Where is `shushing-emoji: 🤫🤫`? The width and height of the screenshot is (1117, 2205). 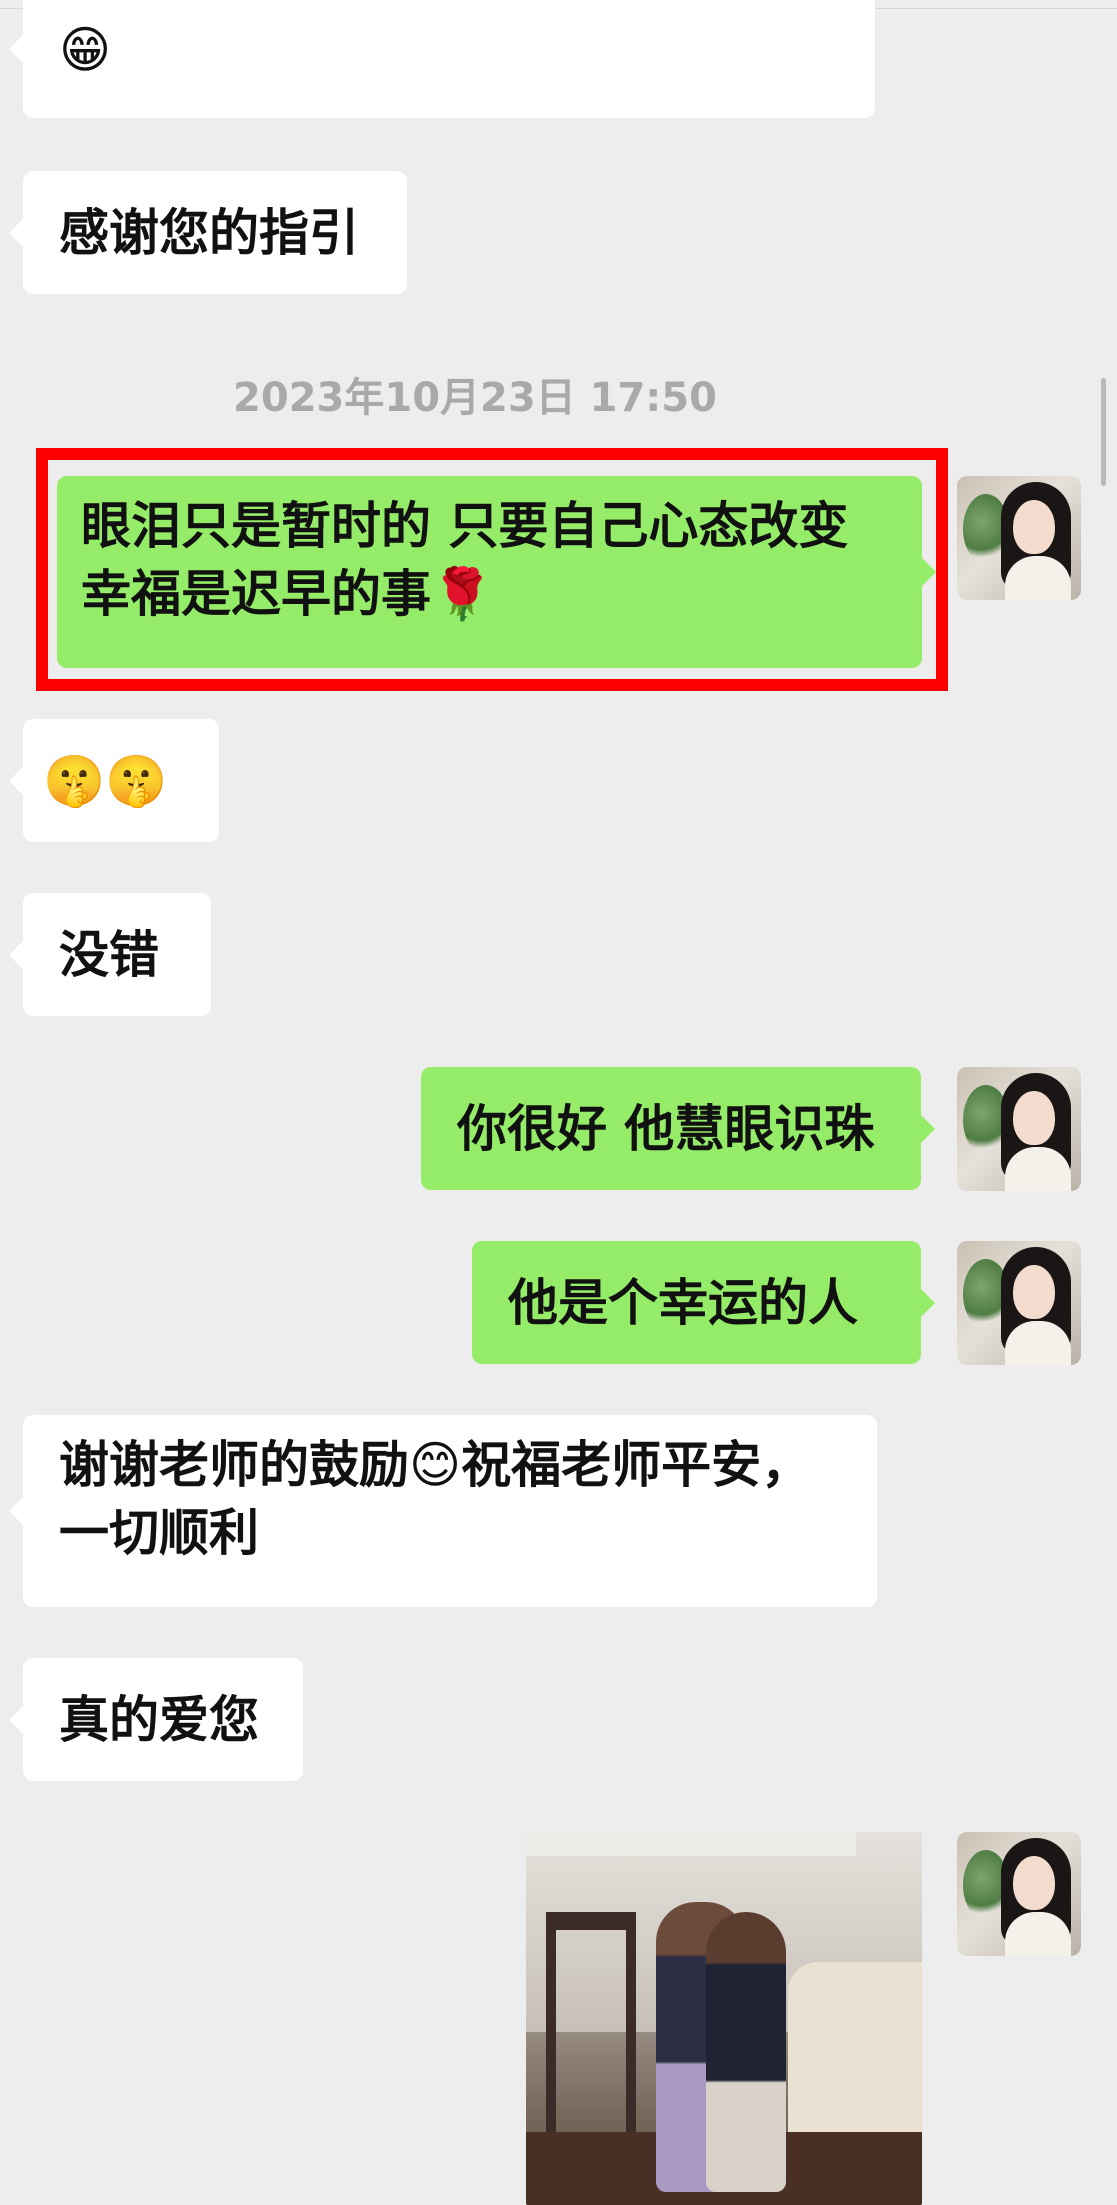
shushing-emoji: 🤫🤫 is located at coordinates (105, 780).